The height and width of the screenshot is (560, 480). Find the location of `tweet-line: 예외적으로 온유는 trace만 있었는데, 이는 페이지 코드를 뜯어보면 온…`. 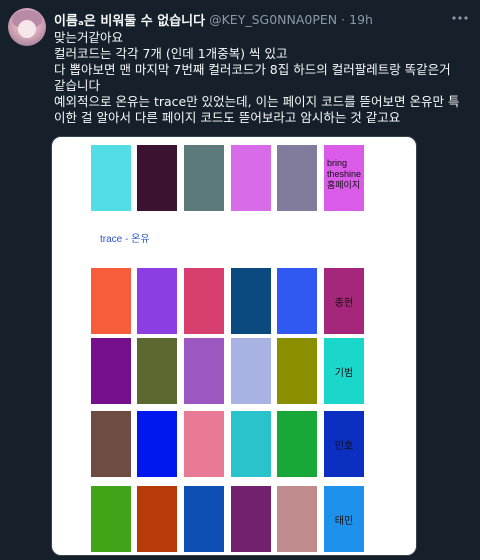

tweet-line: 예외적으로 온유는 trace만 있었는데, 이는 페이지 코드를 뜯어보면 온… is located at coordinates (257, 101).